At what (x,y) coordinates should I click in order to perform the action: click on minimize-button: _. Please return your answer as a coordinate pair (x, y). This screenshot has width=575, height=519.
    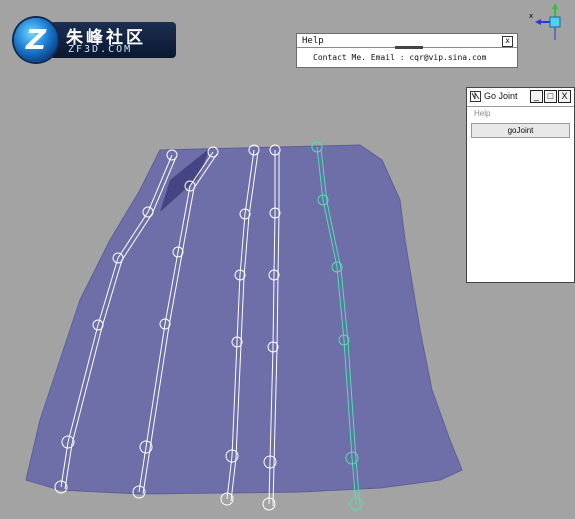
    Looking at the image, I should click on (536, 96).